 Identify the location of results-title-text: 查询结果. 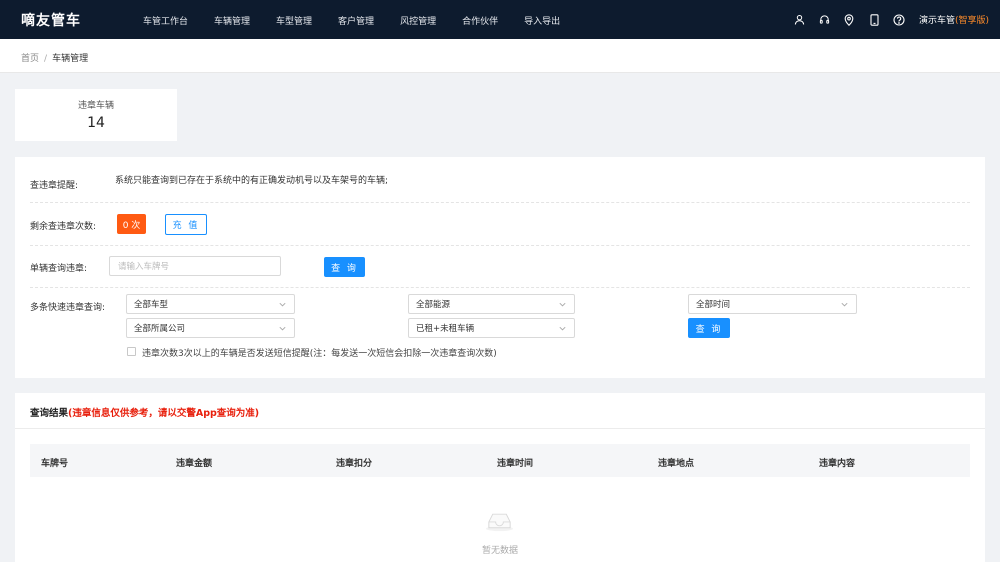
(49, 413).